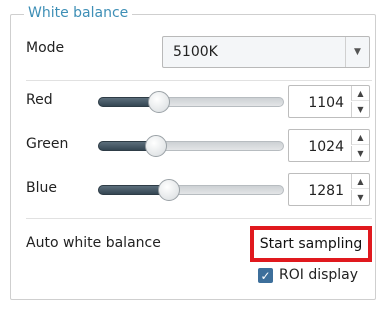 Image resolution: width=381 pixels, height=312 pixels. Describe the element at coordinates (47, 144) in the screenshot. I see `green-label: Green` at that location.